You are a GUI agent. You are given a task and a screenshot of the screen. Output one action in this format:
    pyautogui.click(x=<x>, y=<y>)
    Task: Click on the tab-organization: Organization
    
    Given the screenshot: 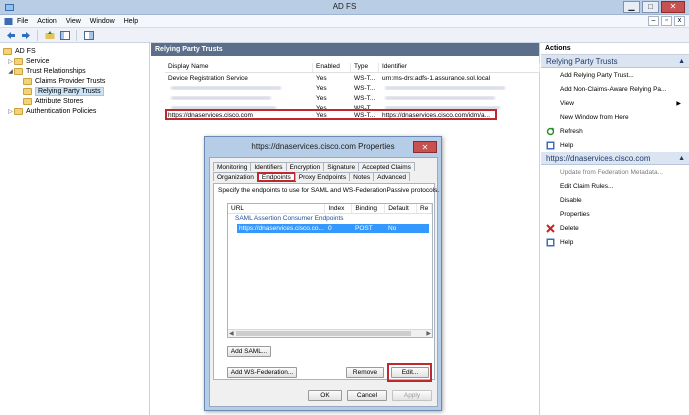 What is the action you would take?
    pyautogui.click(x=235, y=176)
    